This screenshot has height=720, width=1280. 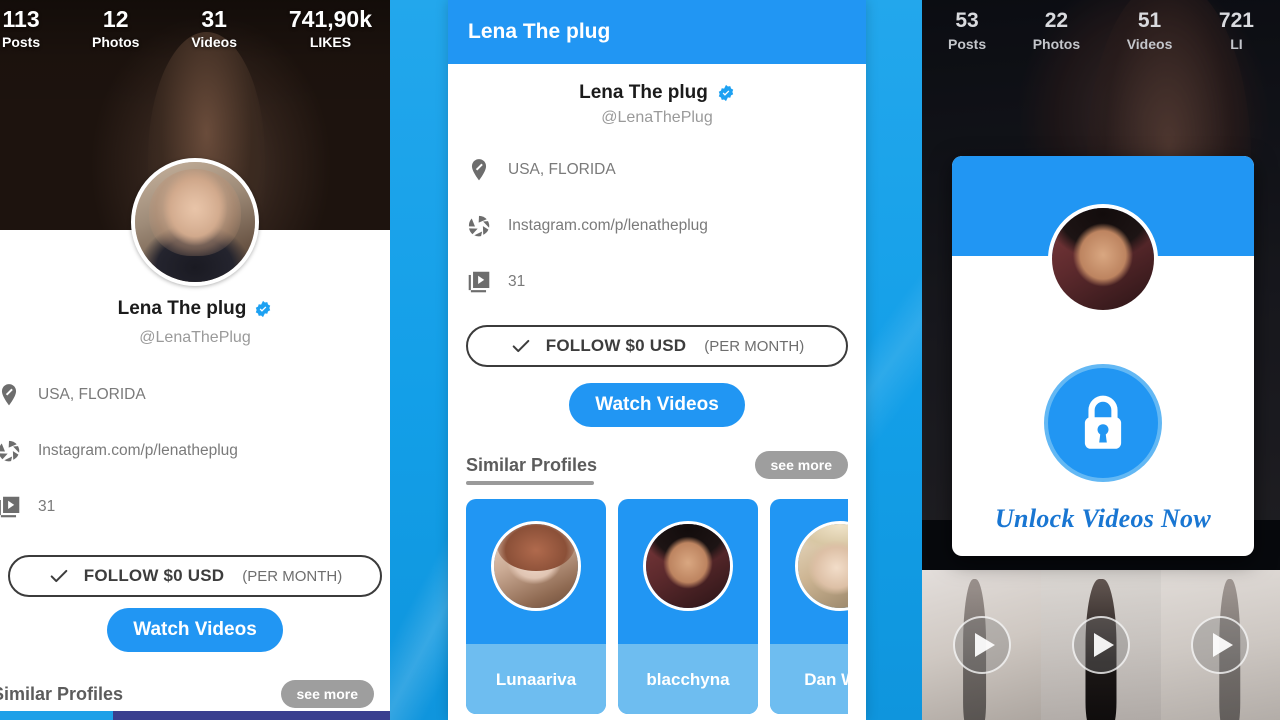 What do you see at coordinates (1103, 423) in the screenshot?
I see `lock-icon` at bounding box center [1103, 423].